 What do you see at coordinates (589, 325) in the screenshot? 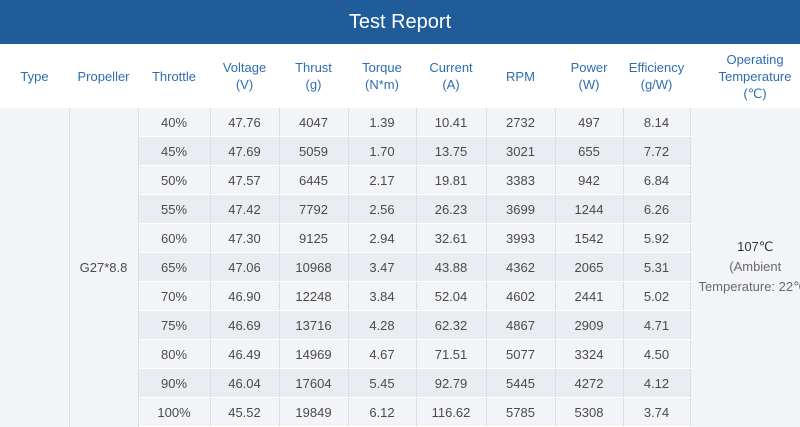
I see `power-cell: 2909` at bounding box center [589, 325].